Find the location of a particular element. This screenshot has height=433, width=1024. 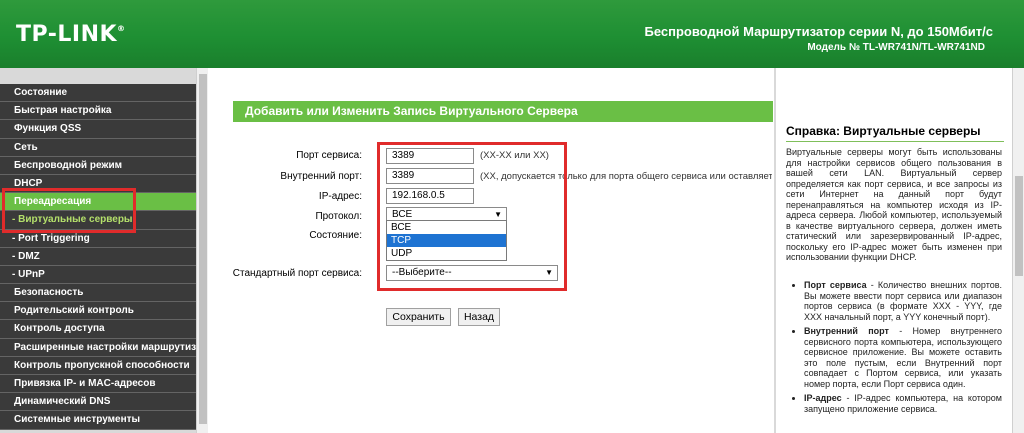

model-number: Модель № TL-WR741N/TL-WR741ND is located at coordinates (896, 47).